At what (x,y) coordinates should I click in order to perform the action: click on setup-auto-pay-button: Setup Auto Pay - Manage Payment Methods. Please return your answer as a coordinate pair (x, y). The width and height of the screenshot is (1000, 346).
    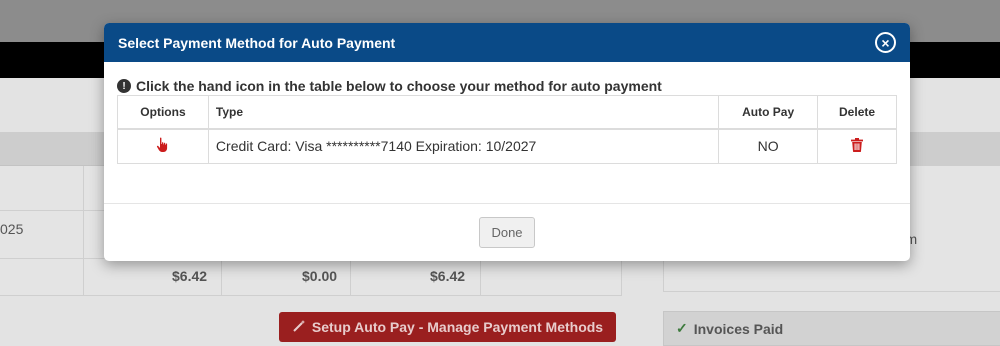
    Looking at the image, I should click on (447, 327).